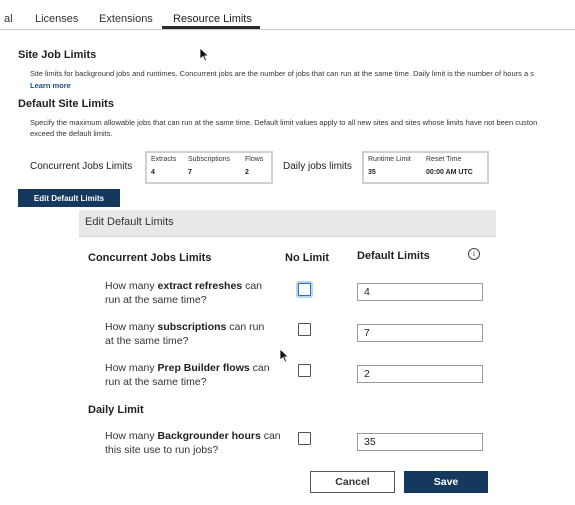 The width and height of the screenshot is (575, 505). What do you see at coordinates (8, 19) in the screenshot?
I see `tab-general: al` at bounding box center [8, 19].